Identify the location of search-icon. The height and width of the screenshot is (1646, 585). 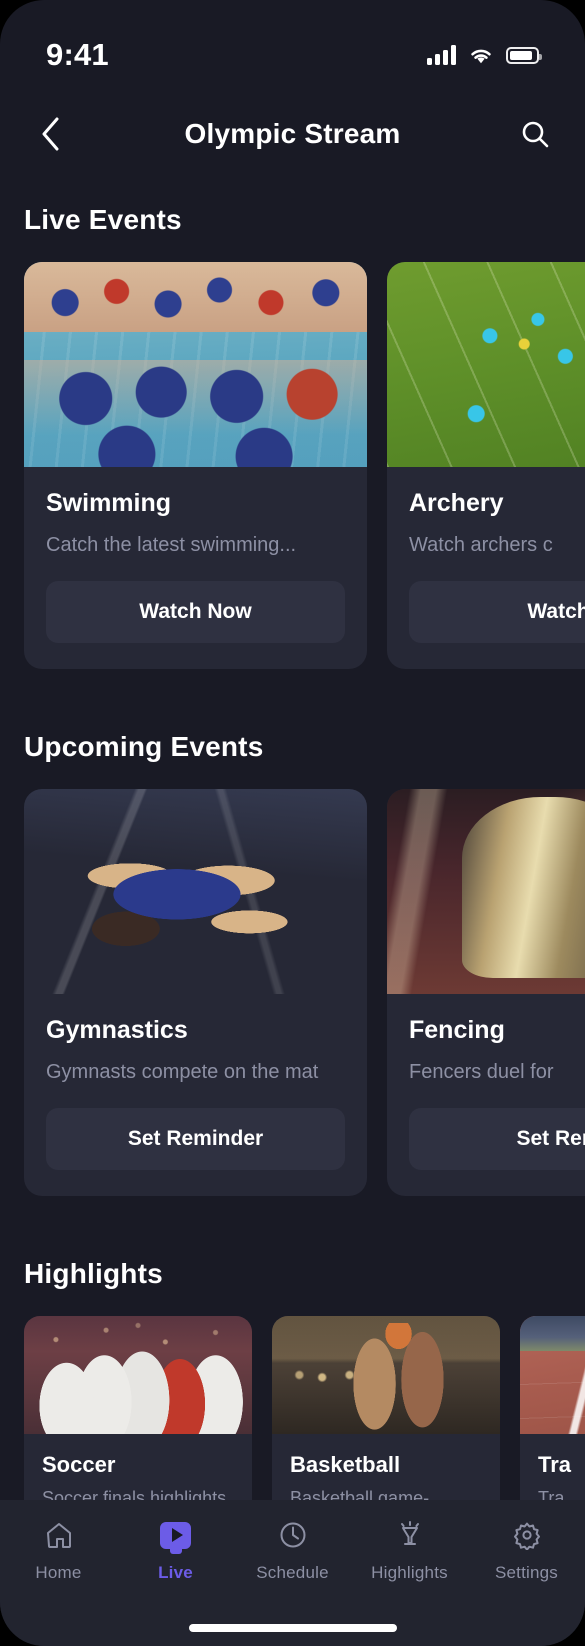
(535, 134).